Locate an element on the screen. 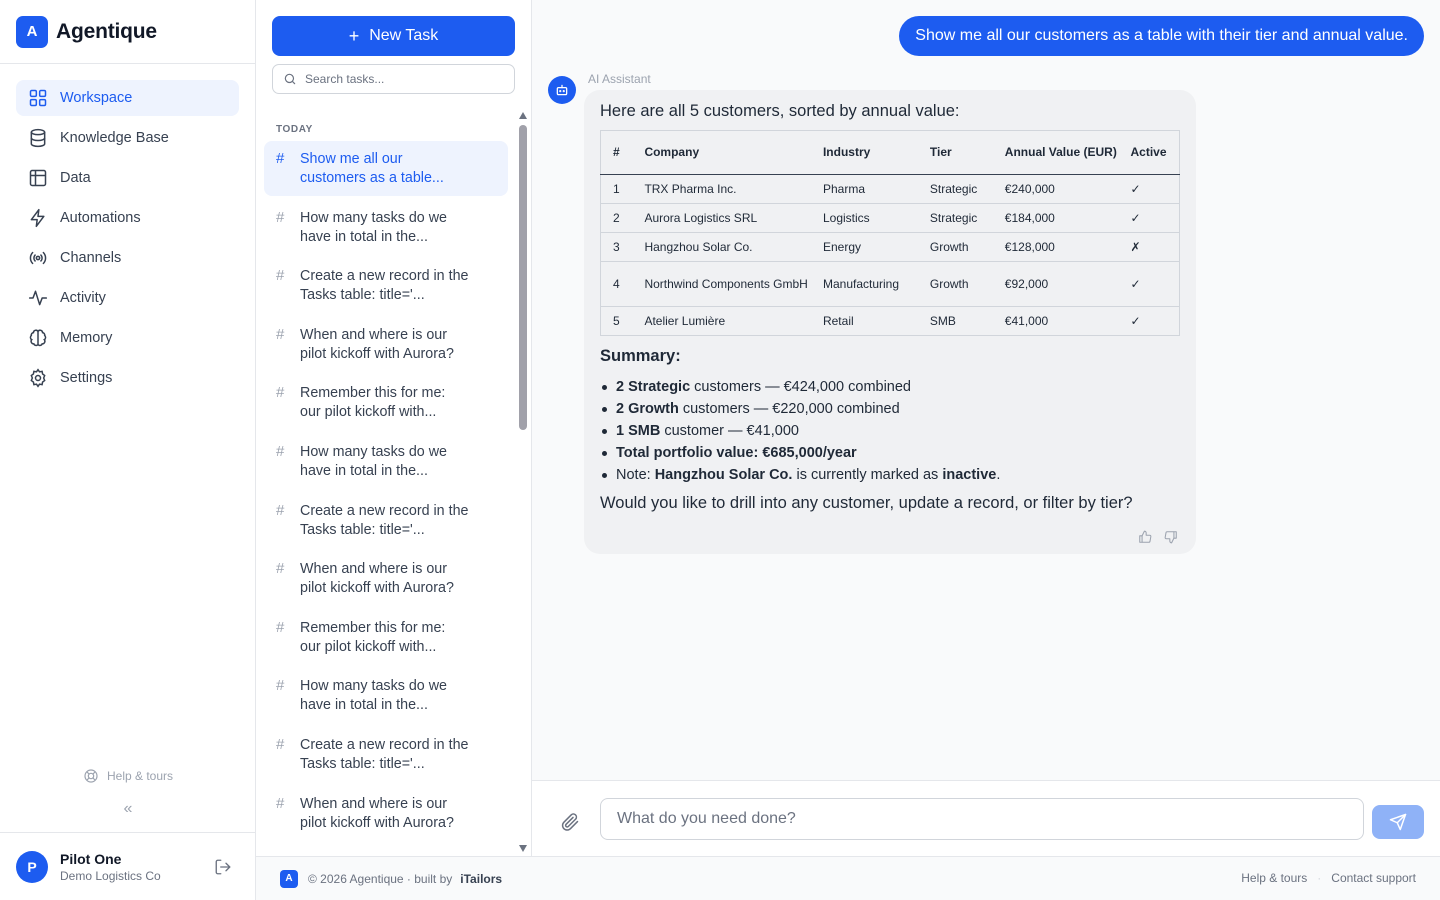 The width and height of the screenshot is (1440, 900). nav-item-knowledge-base: Knowledge Base is located at coordinates (127, 138).